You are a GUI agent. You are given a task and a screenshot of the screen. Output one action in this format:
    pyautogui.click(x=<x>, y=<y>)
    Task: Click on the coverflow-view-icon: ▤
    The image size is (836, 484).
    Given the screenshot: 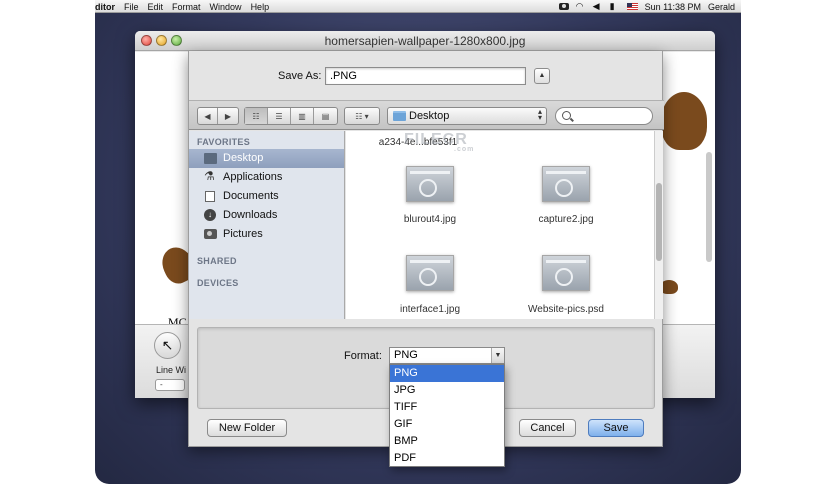 What is the action you would take?
    pyautogui.click(x=325, y=116)
    